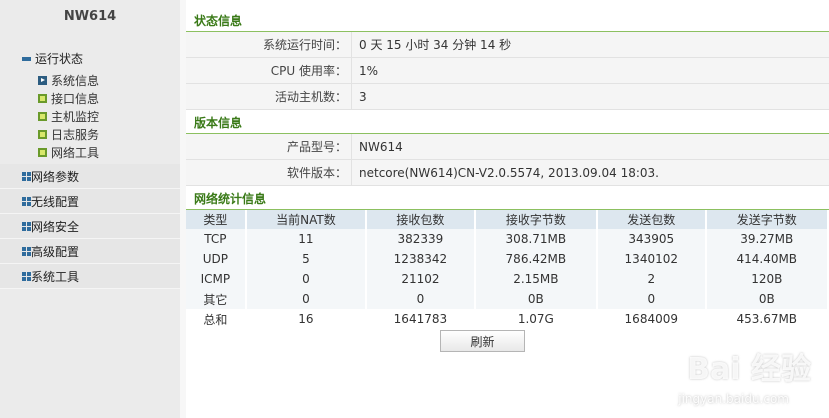 This screenshot has width=829, height=418. I want to click on sidebar-group-network-params: 网络参数, so click(90, 176).